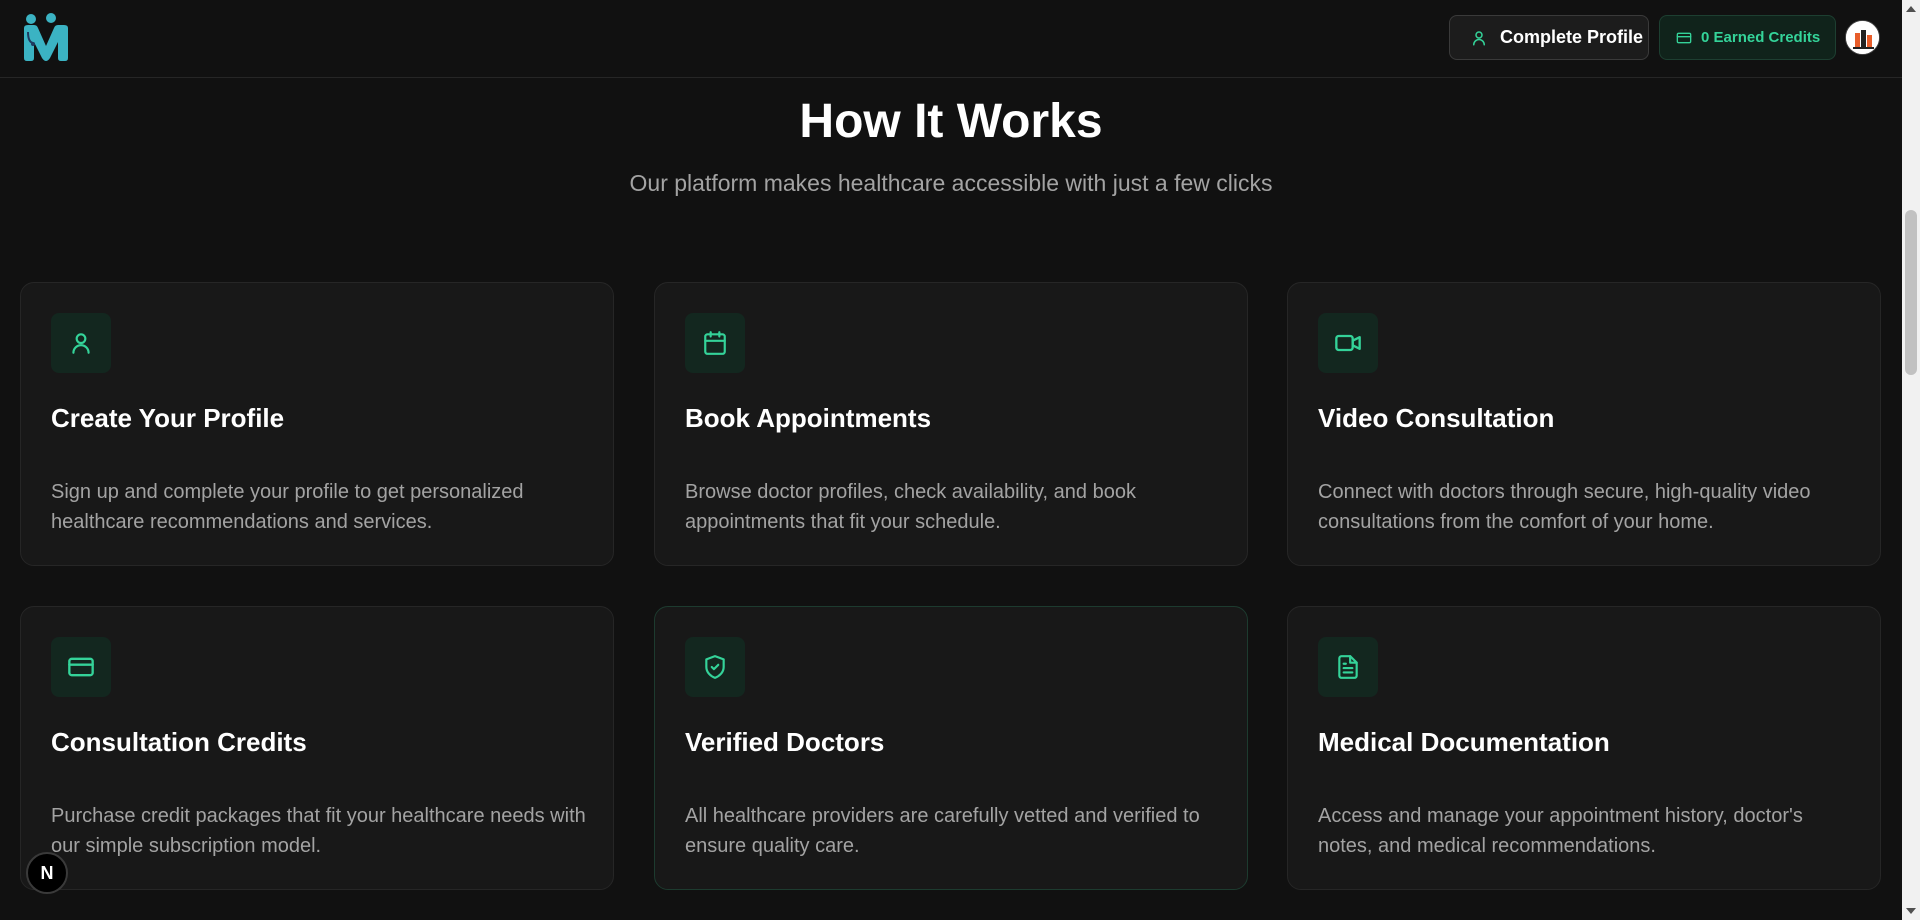 This screenshot has width=1920, height=920. I want to click on card-title: Consultation Credits, so click(179, 742).